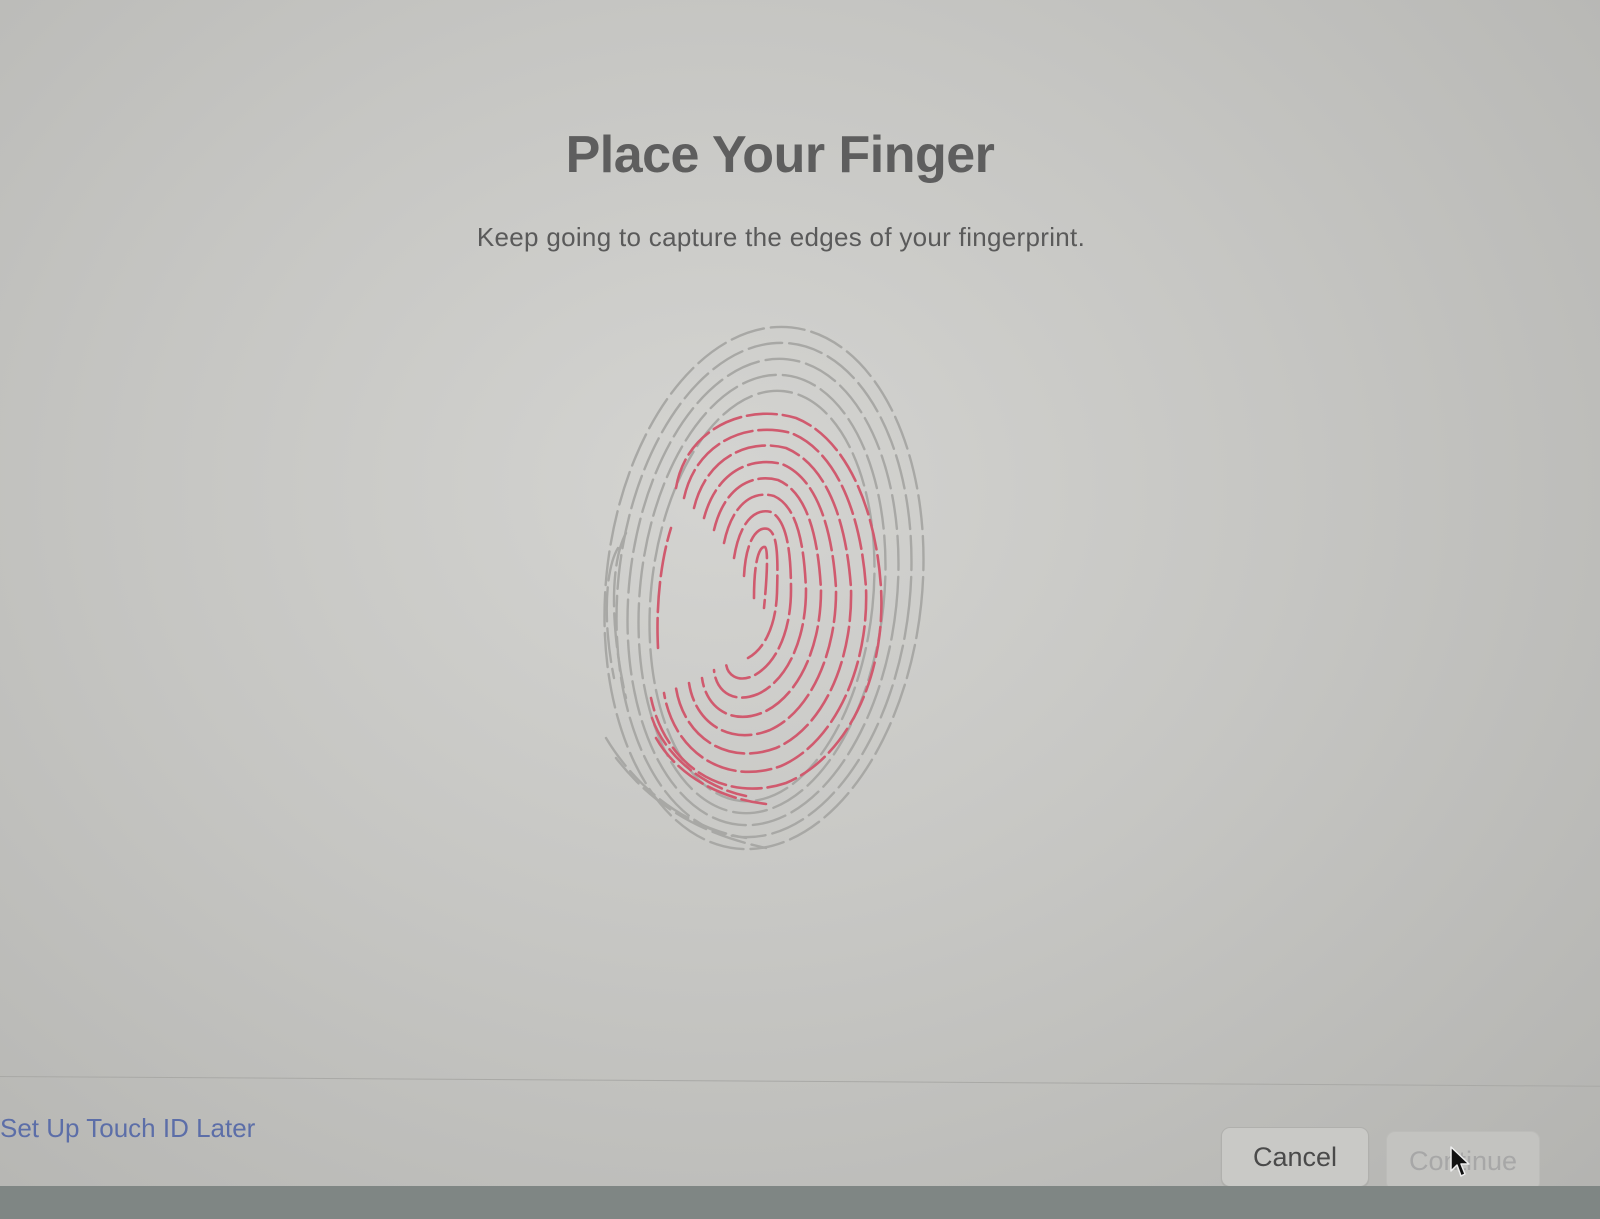  I want to click on set-up-later-link: Set Up Touch ID Later, so click(127, 1128).